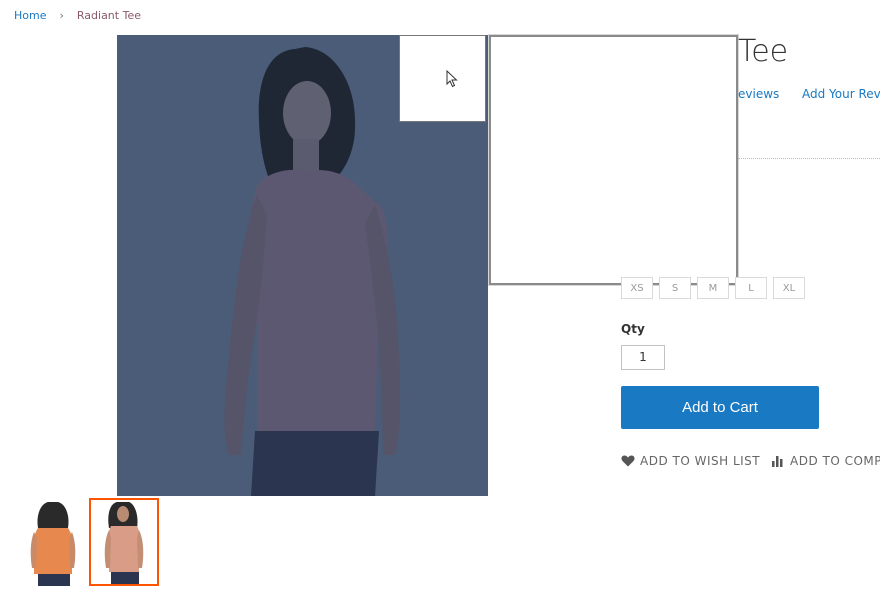 The image size is (880, 600). Describe the element at coordinates (700, 461) in the screenshot. I see `wishlist-label: ADD TO WISH LIST` at that location.